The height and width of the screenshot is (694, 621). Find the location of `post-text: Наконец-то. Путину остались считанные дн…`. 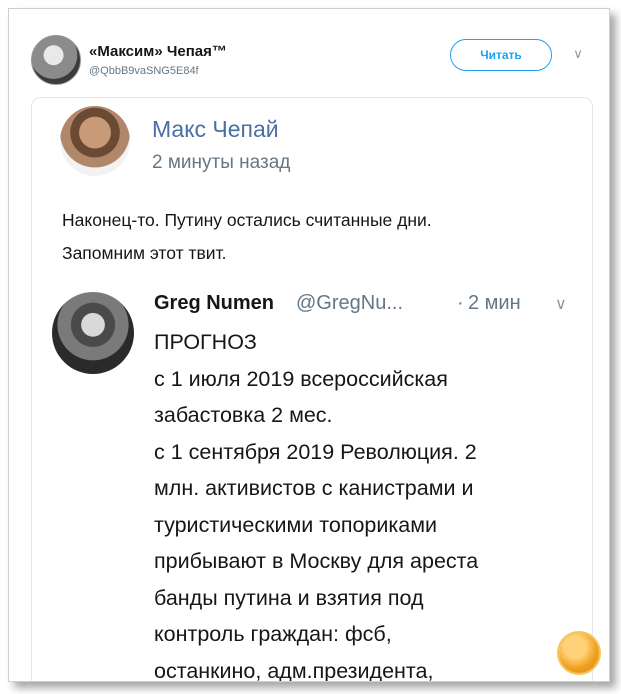

post-text: Наконец-то. Путину остались считанные дн… is located at coordinates (317, 237).